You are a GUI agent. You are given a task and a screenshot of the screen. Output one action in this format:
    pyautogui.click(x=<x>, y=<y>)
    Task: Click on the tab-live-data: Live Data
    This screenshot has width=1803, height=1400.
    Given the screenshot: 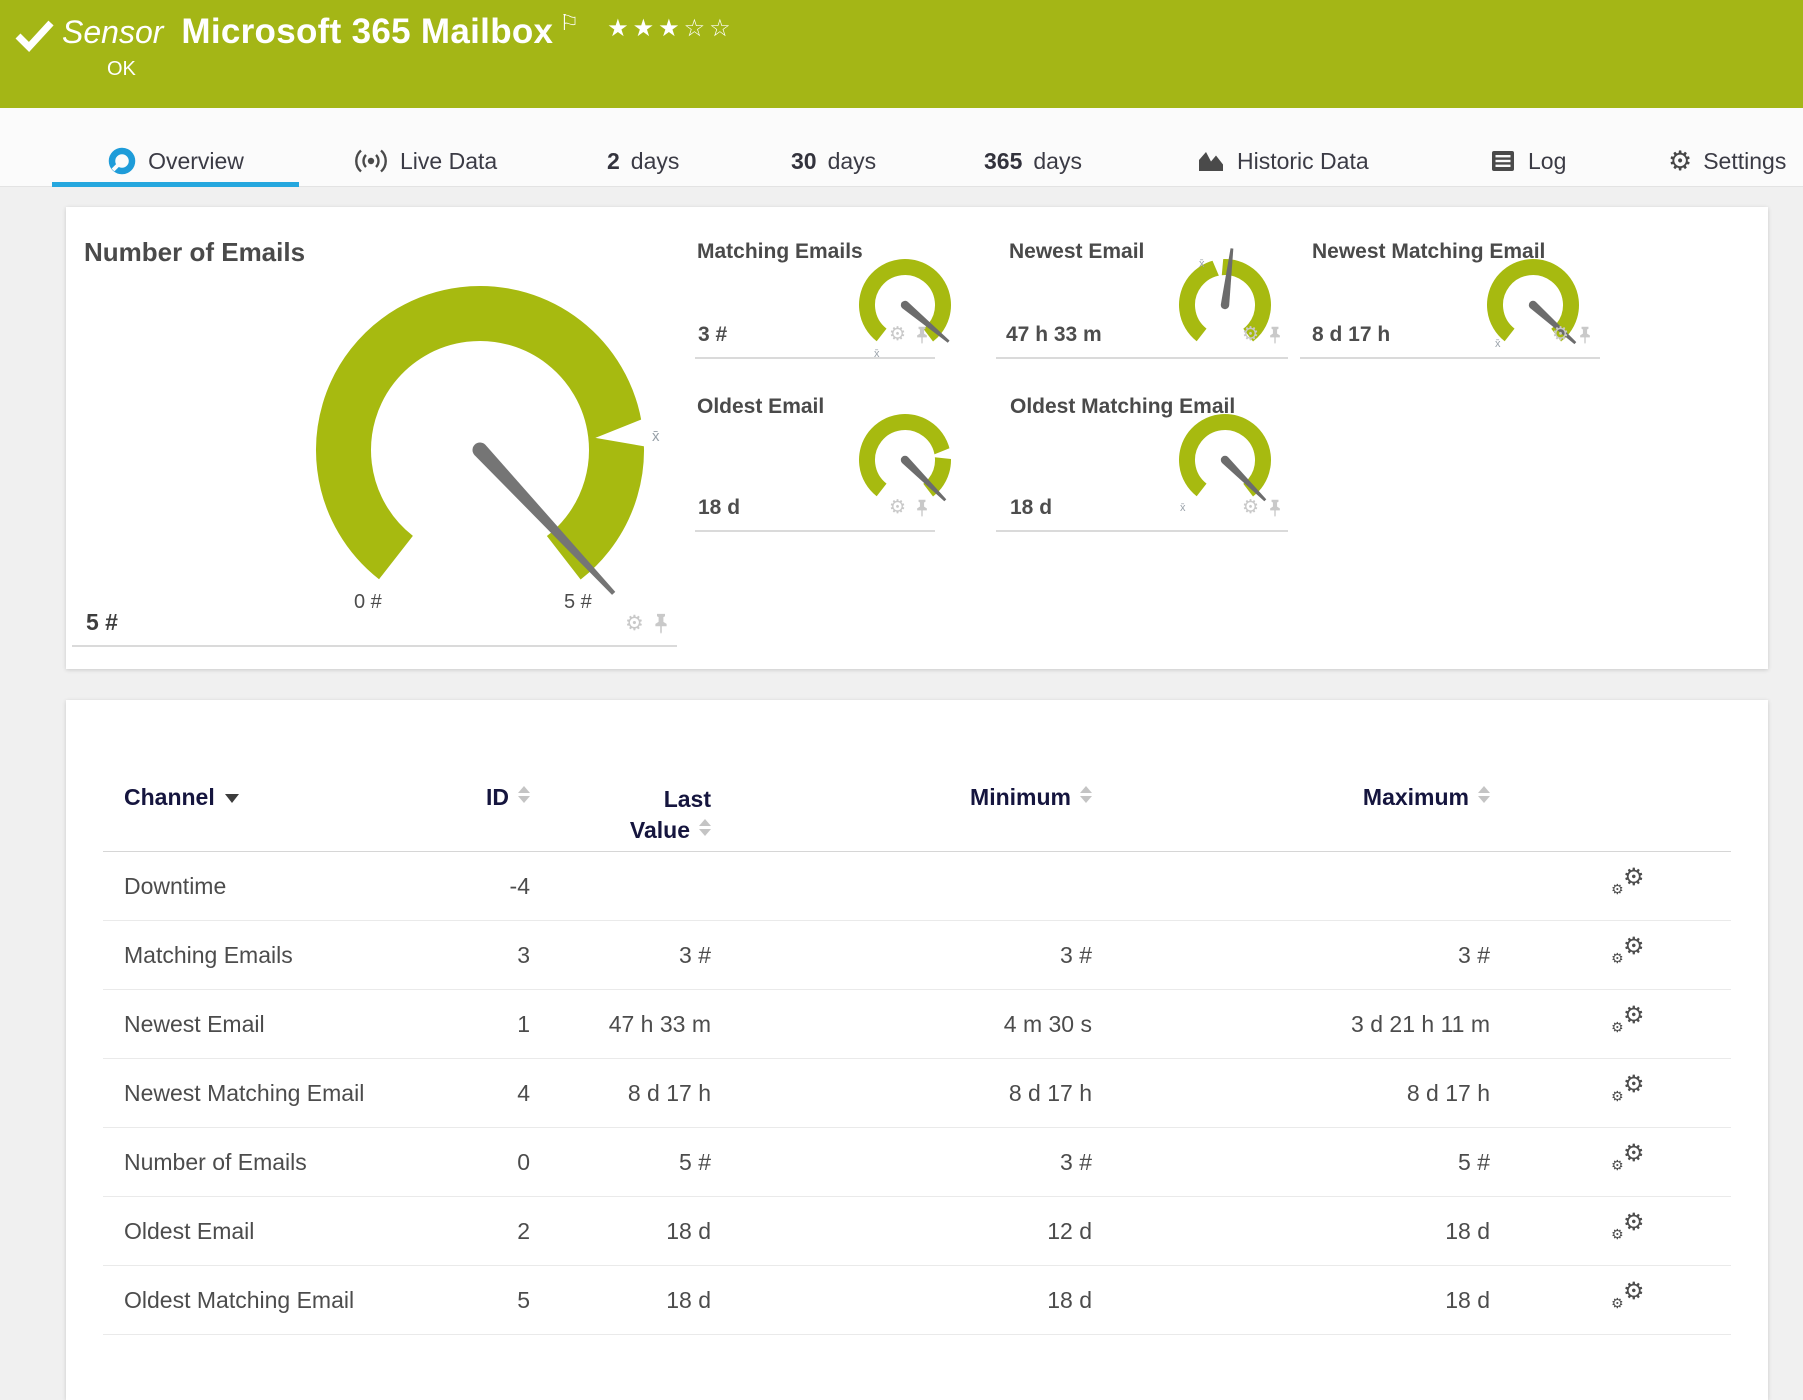 What is the action you would take?
    pyautogui.click(x=425, y=161)
    